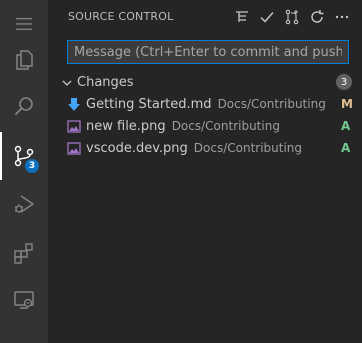  I want to click on activity-remote-explorer, so click(24, 300).